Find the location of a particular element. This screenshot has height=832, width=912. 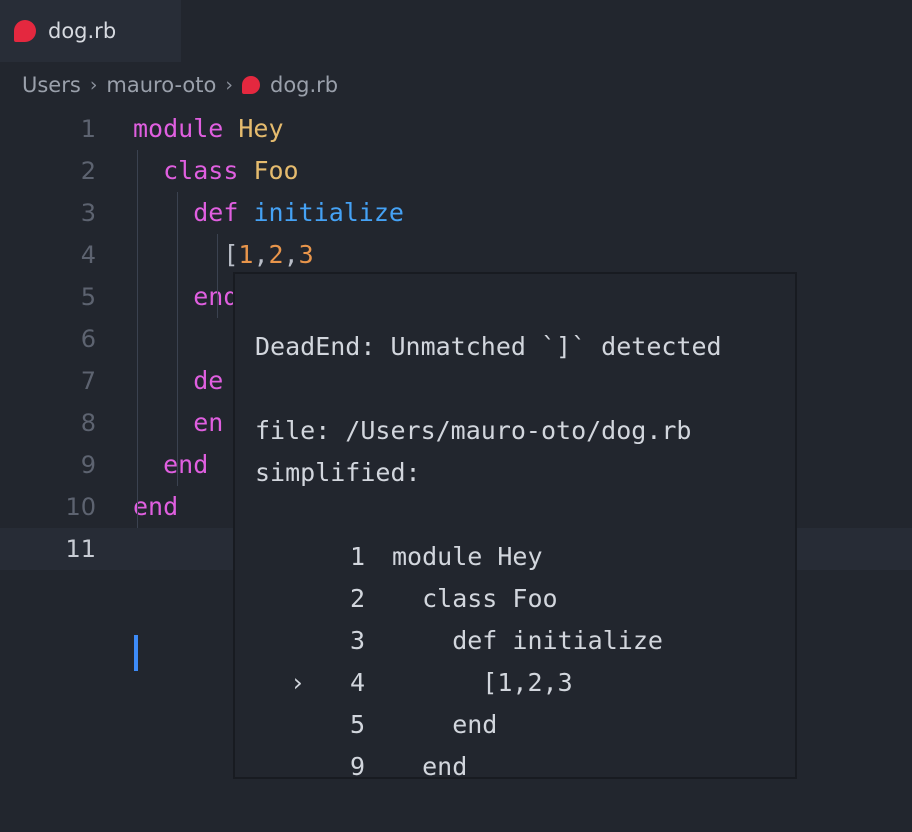

line-number: 11 is located at coordinates (80, 549).